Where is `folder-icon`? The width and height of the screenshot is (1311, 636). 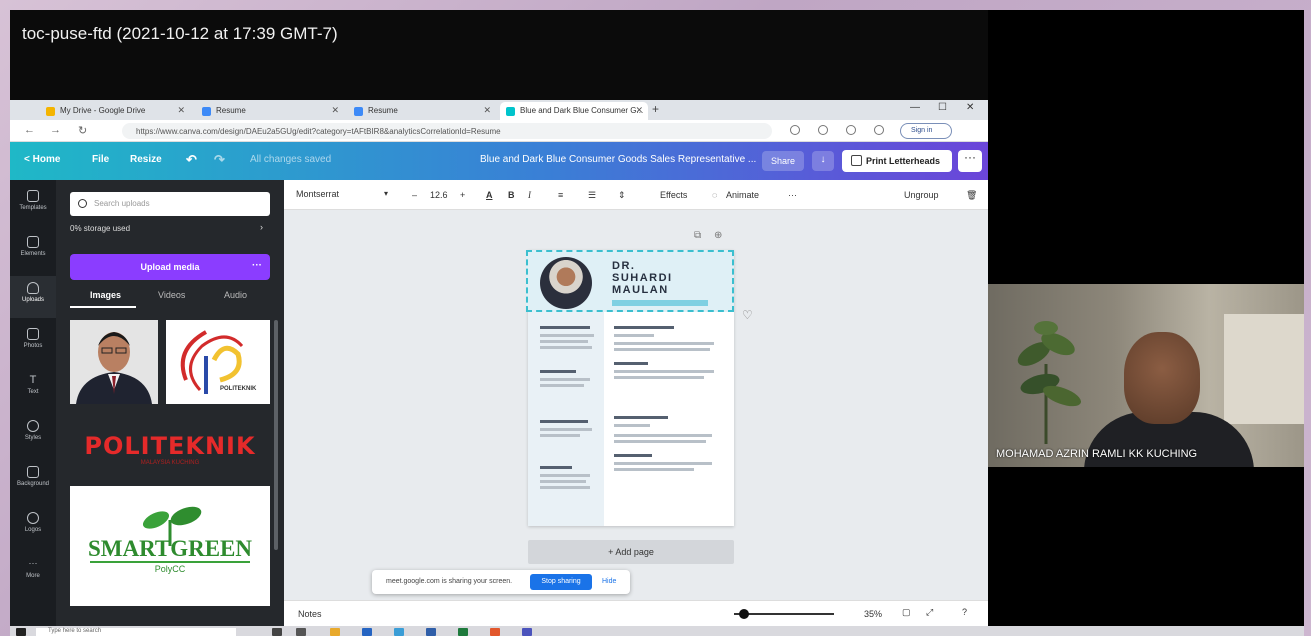
folder-icon is located at coordinates (335, 632).